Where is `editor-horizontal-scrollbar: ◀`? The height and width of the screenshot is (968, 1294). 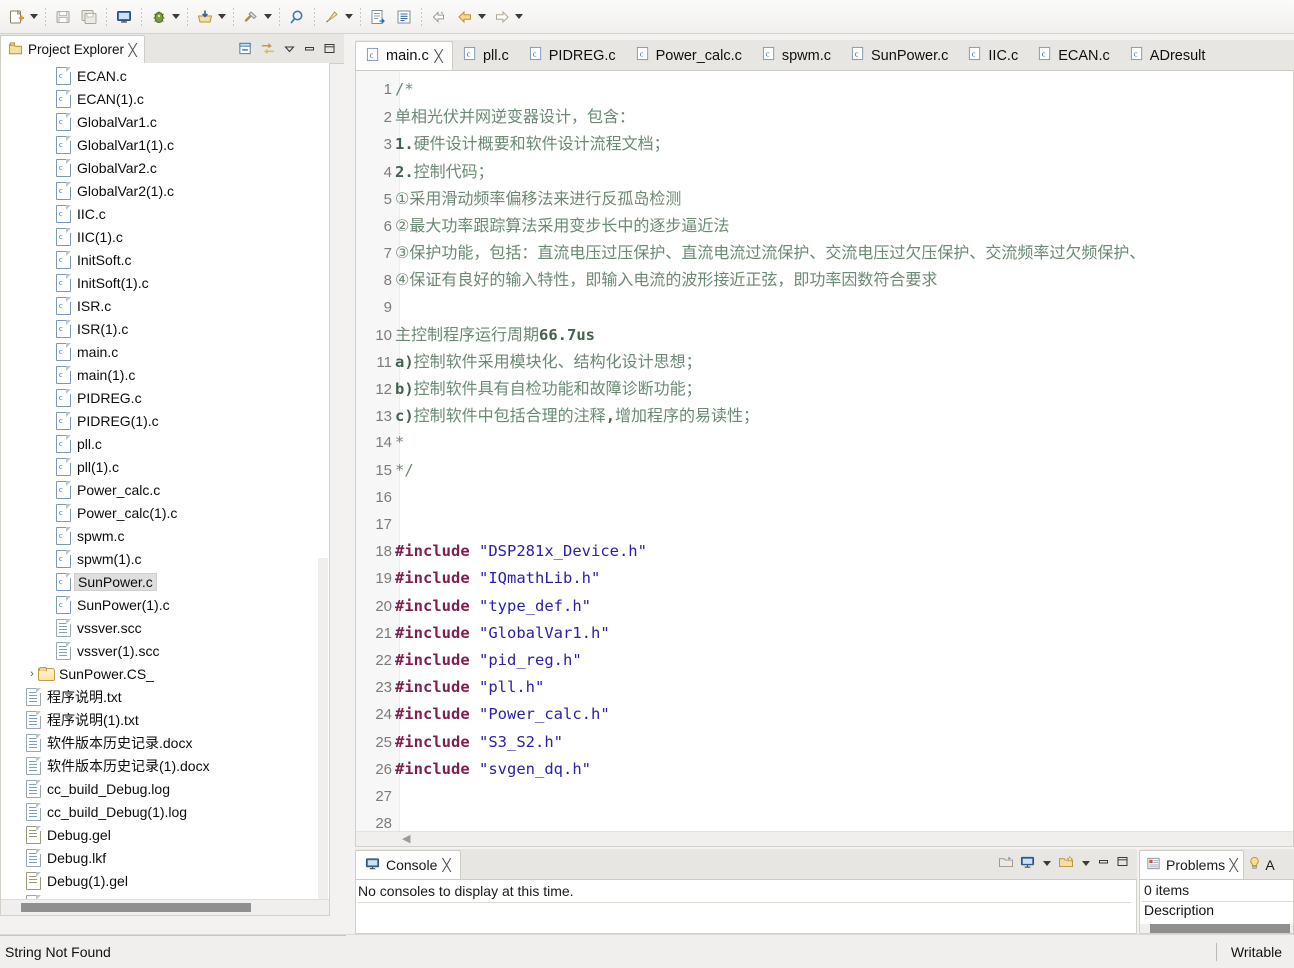 editor-horizontal-scrollbar: ◀ is located at coordinates (824, 838).